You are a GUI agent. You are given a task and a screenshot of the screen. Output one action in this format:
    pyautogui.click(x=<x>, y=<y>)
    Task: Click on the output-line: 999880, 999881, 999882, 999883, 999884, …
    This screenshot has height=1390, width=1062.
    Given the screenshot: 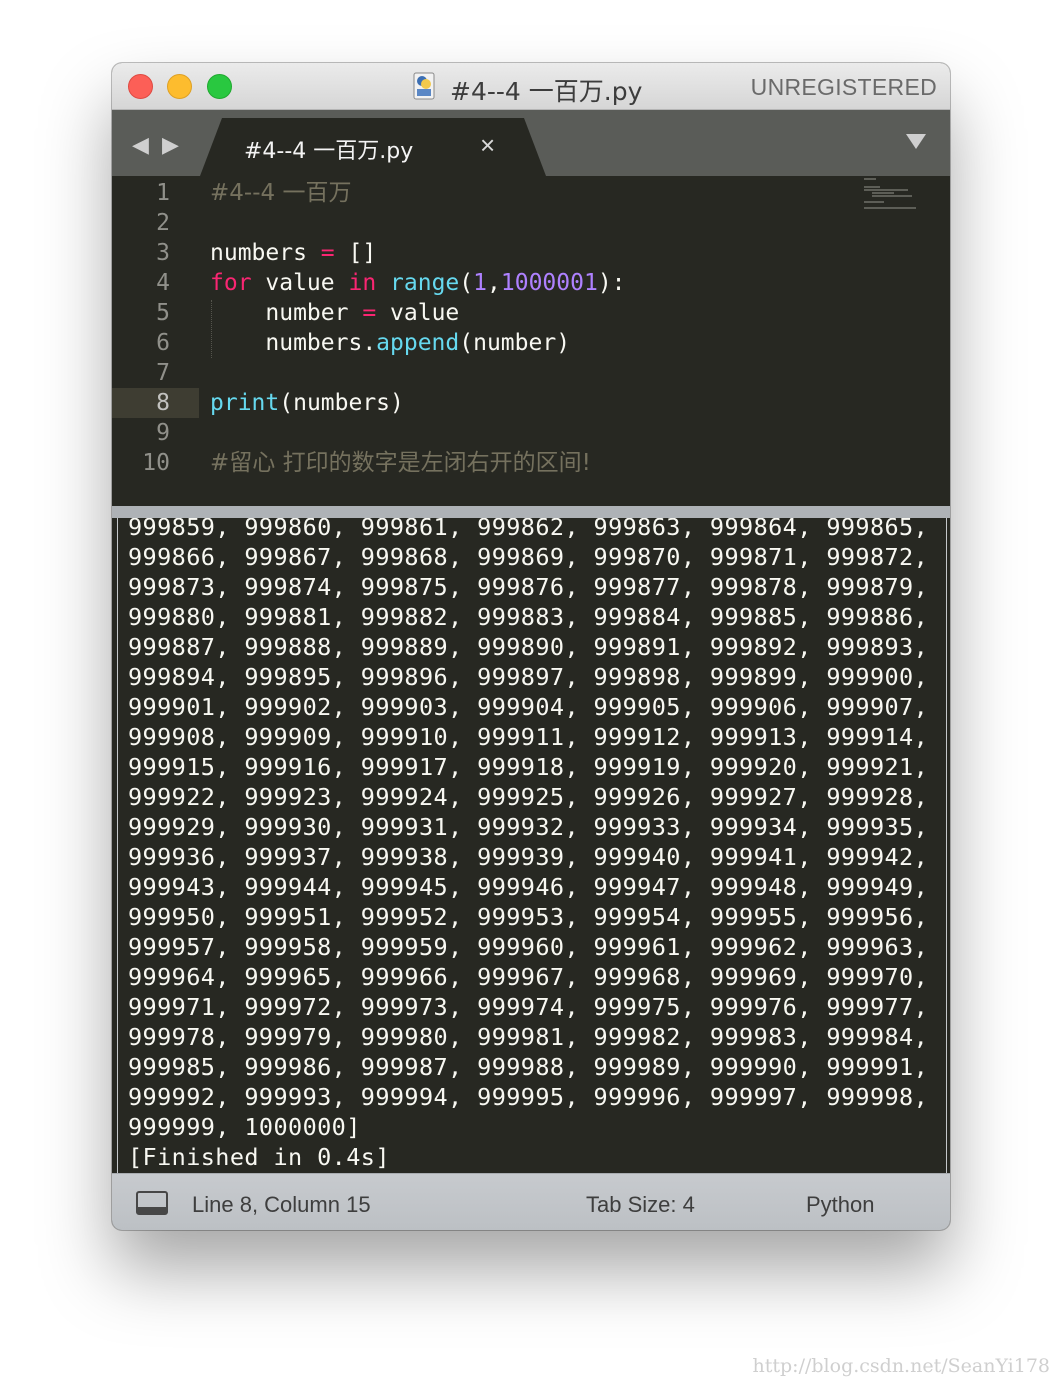 What is the action you would take?
    pyautogui.click(x=528, y=617)
    